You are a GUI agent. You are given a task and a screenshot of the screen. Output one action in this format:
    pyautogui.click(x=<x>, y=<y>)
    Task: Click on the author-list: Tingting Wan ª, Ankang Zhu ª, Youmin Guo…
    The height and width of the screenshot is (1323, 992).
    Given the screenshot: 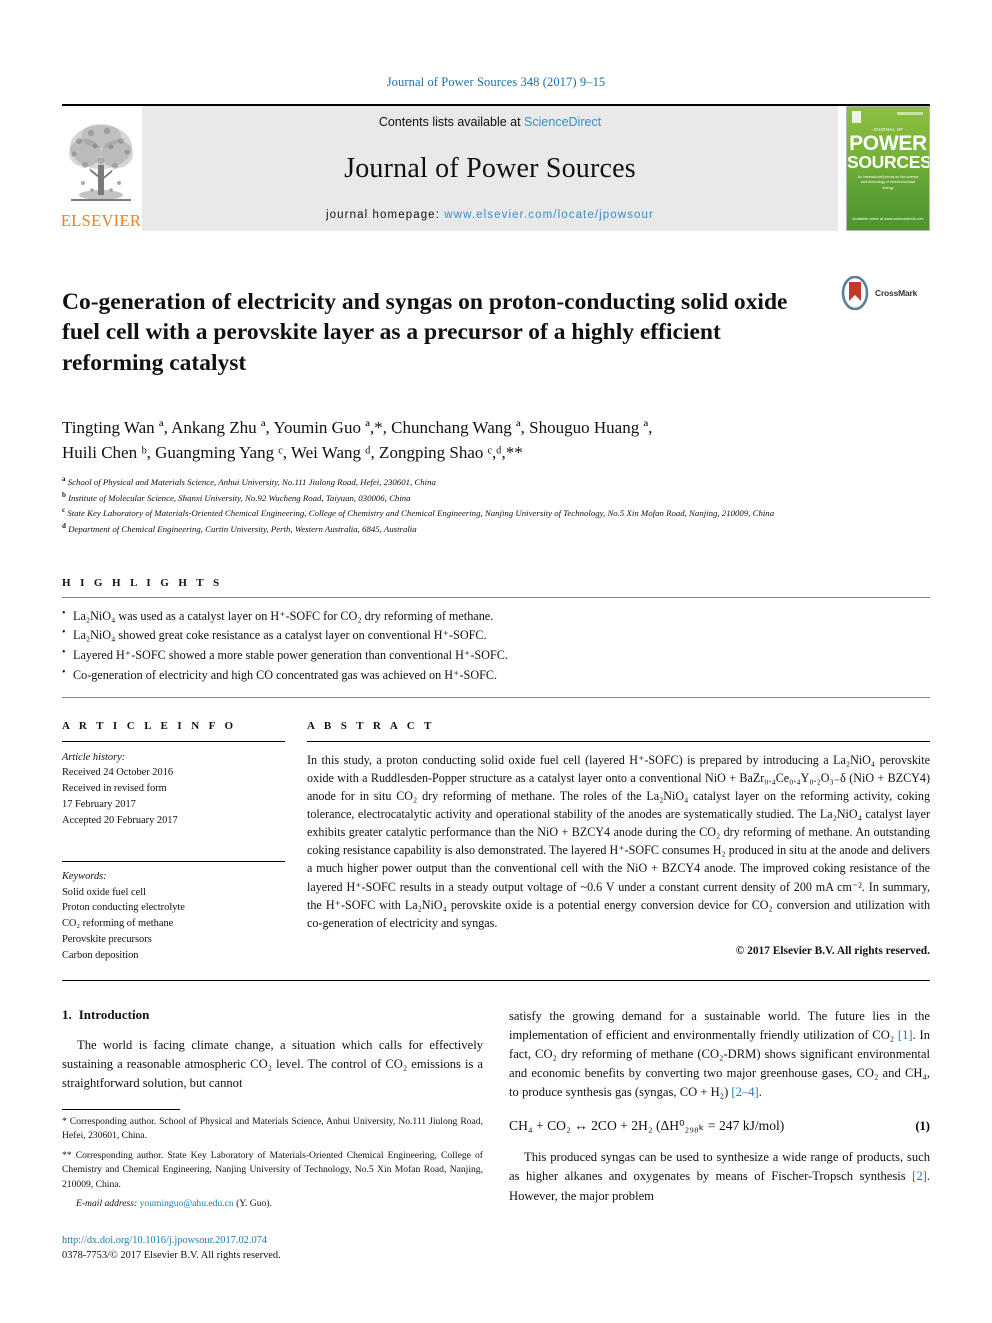 What is the action you would take?
    pyautogui.click(x=496, y=440)
    